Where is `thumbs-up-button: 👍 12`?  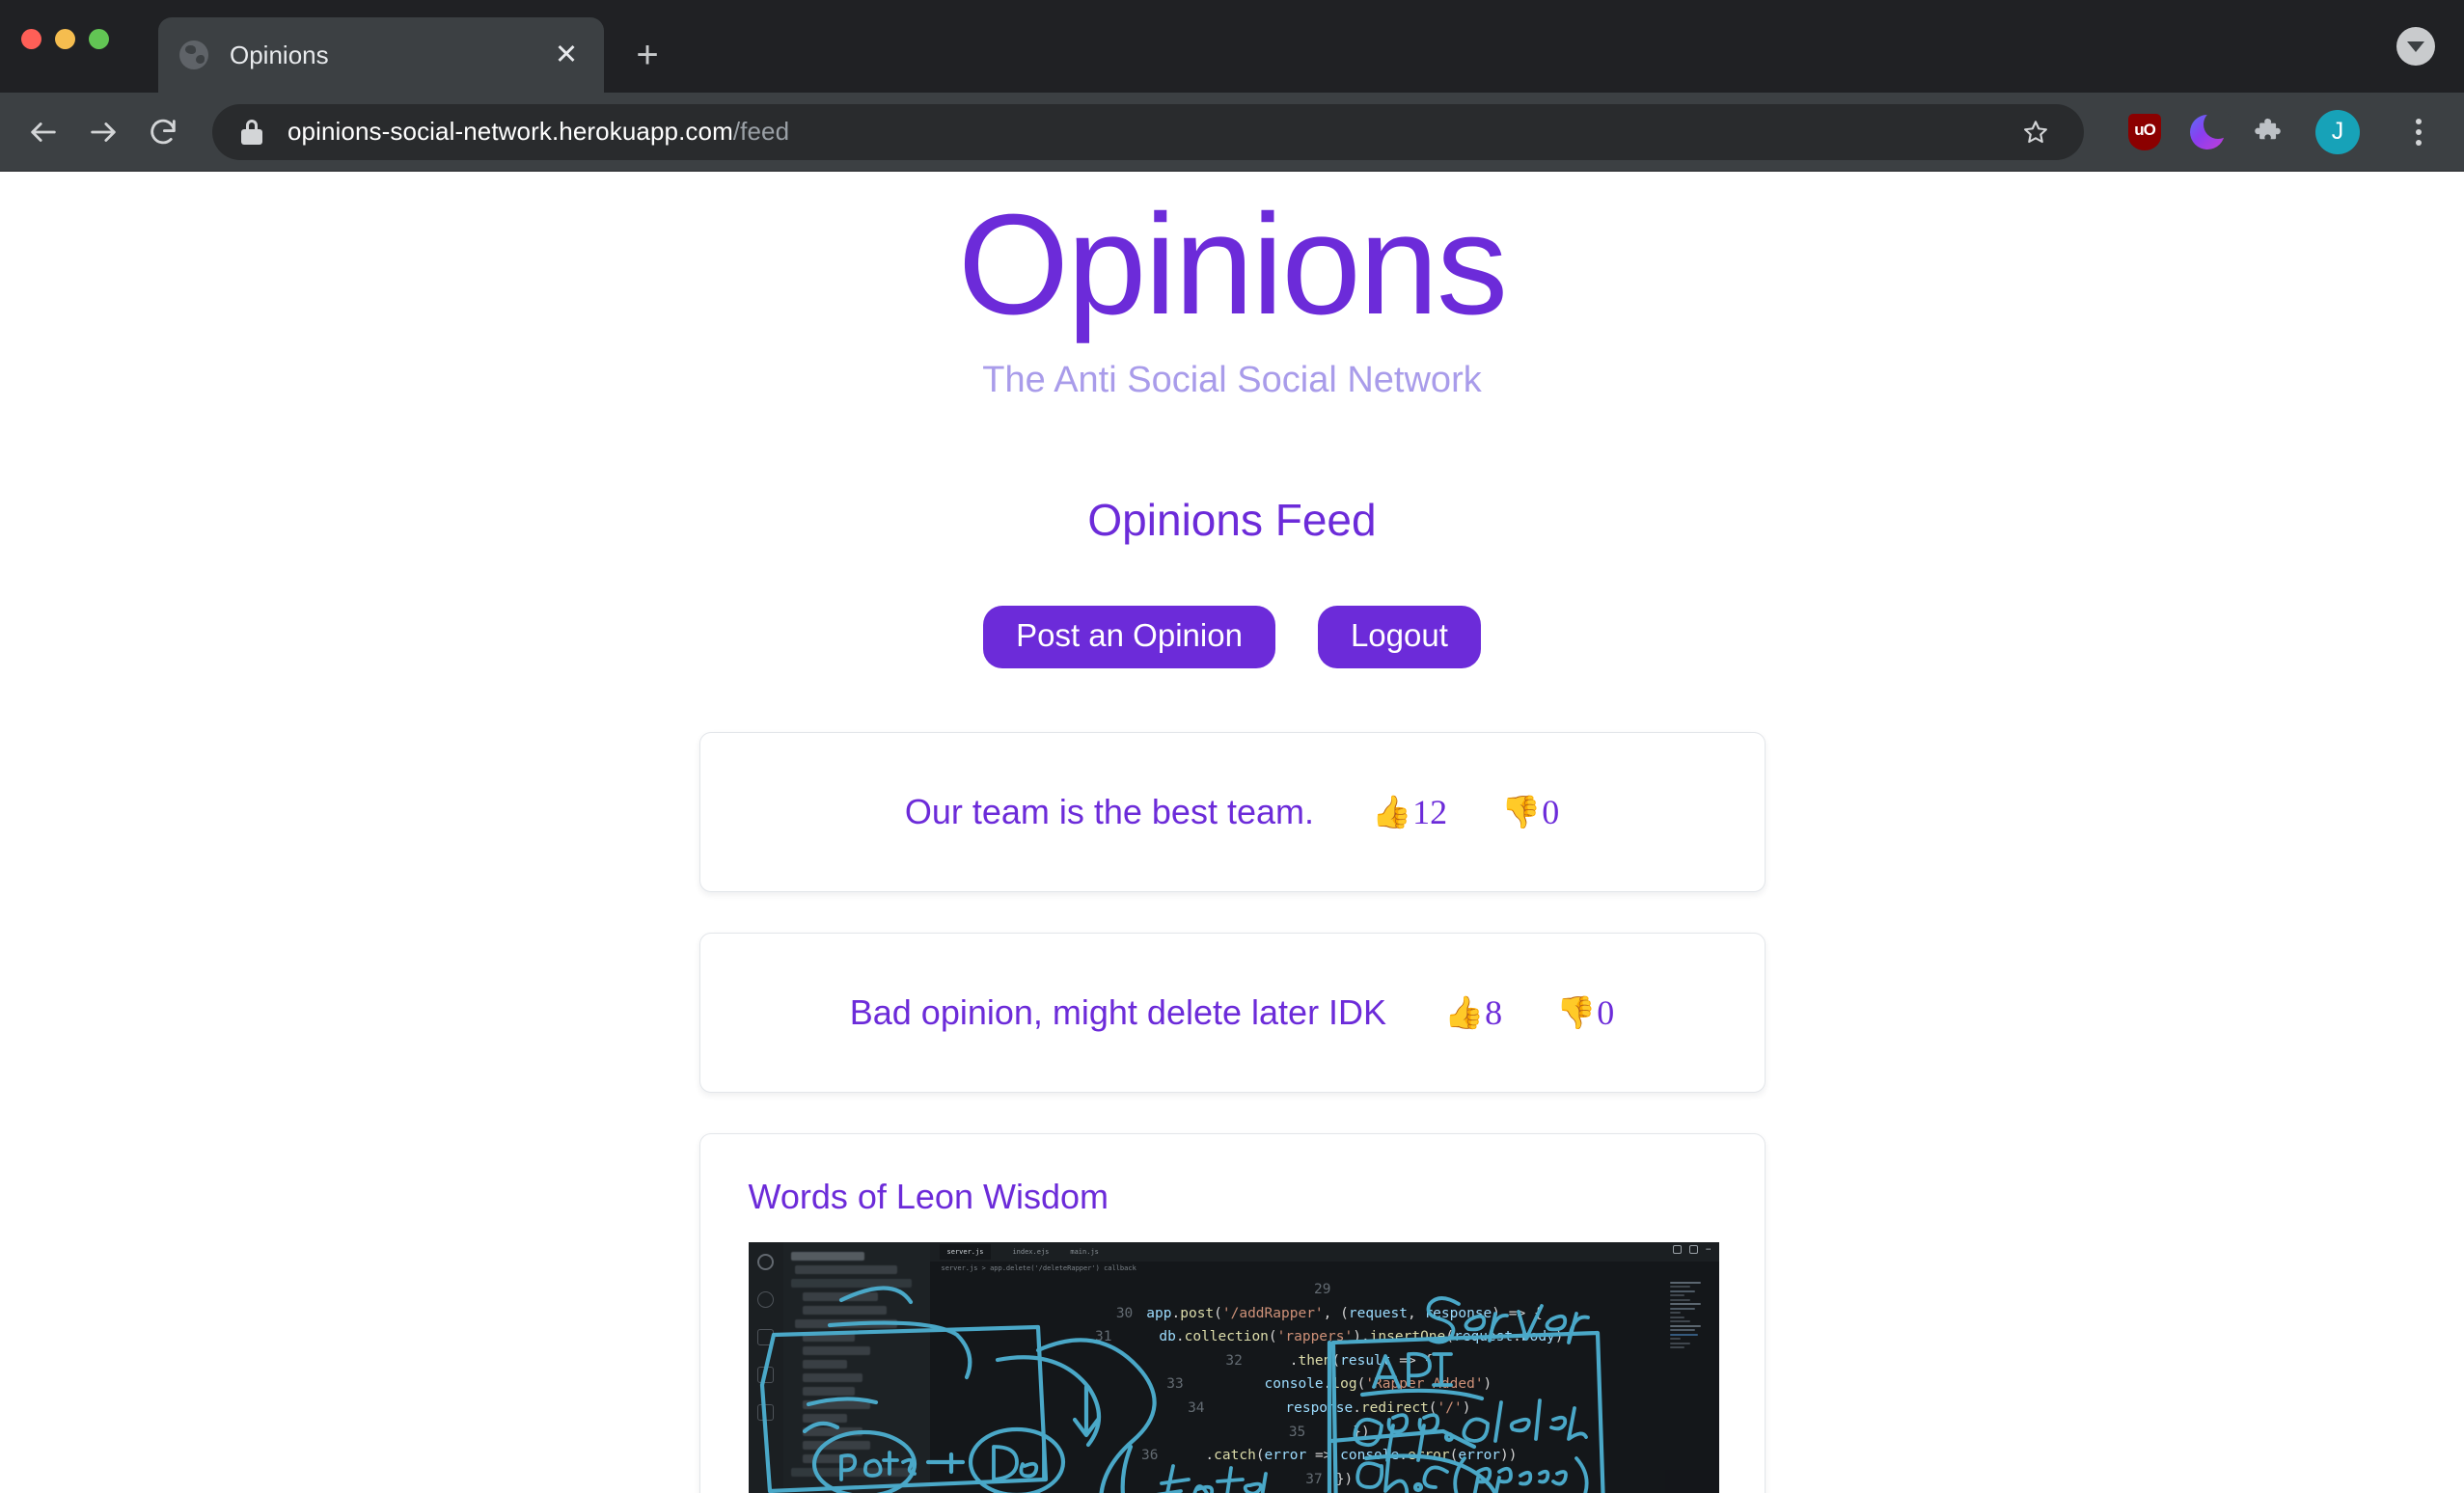
thumbs-up-button: 👍 12 is located at coordinates (1409, 812).